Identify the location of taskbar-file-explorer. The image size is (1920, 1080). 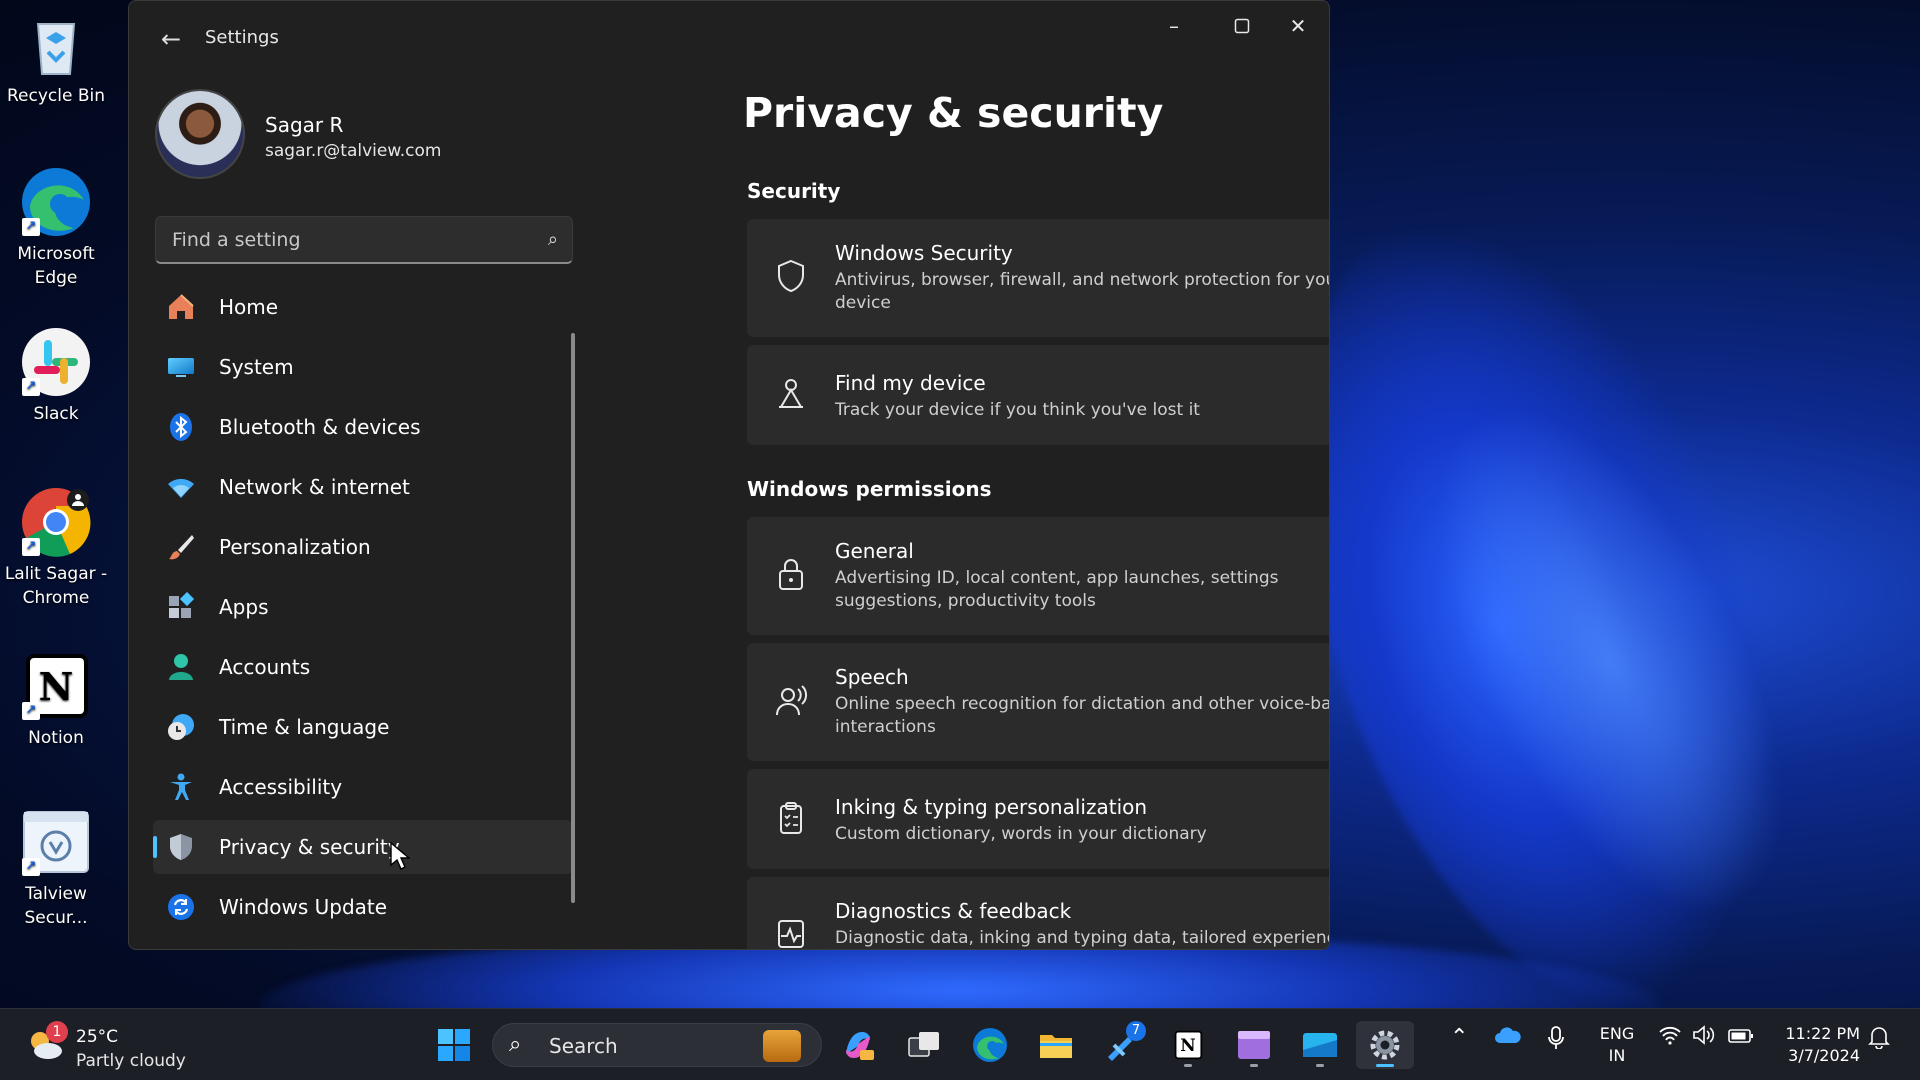
(1056, 1045).